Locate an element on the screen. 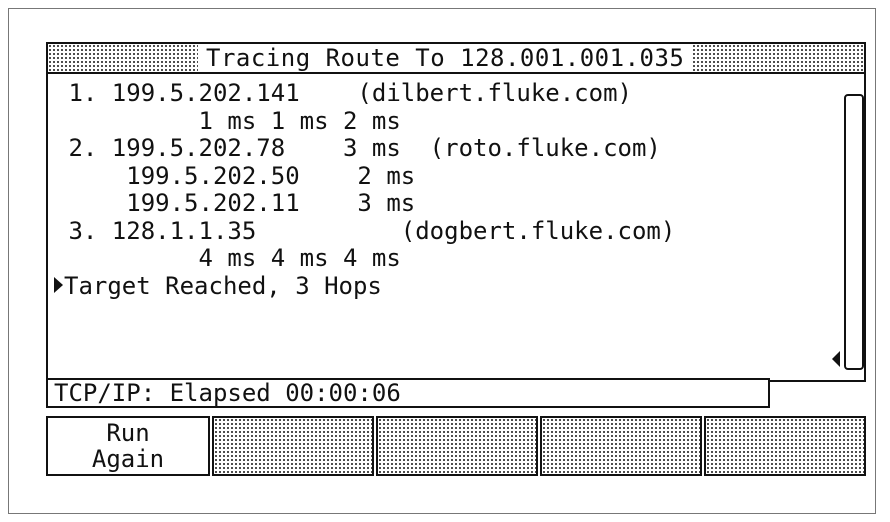 Image resolution: width=890 pixels, height=522 pixels. softkey-3-button is located at coordinates (457, 446).